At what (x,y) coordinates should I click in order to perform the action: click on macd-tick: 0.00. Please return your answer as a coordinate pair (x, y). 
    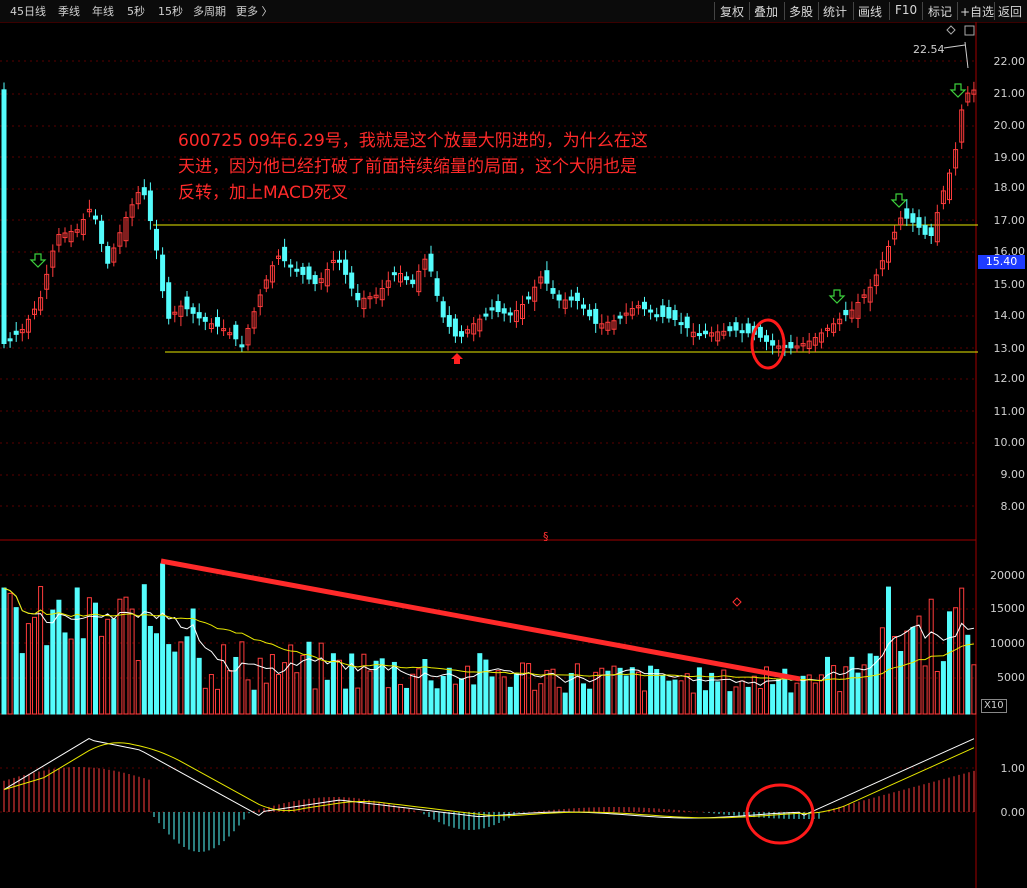
    Looking at the image, I should click on (1013, 812).